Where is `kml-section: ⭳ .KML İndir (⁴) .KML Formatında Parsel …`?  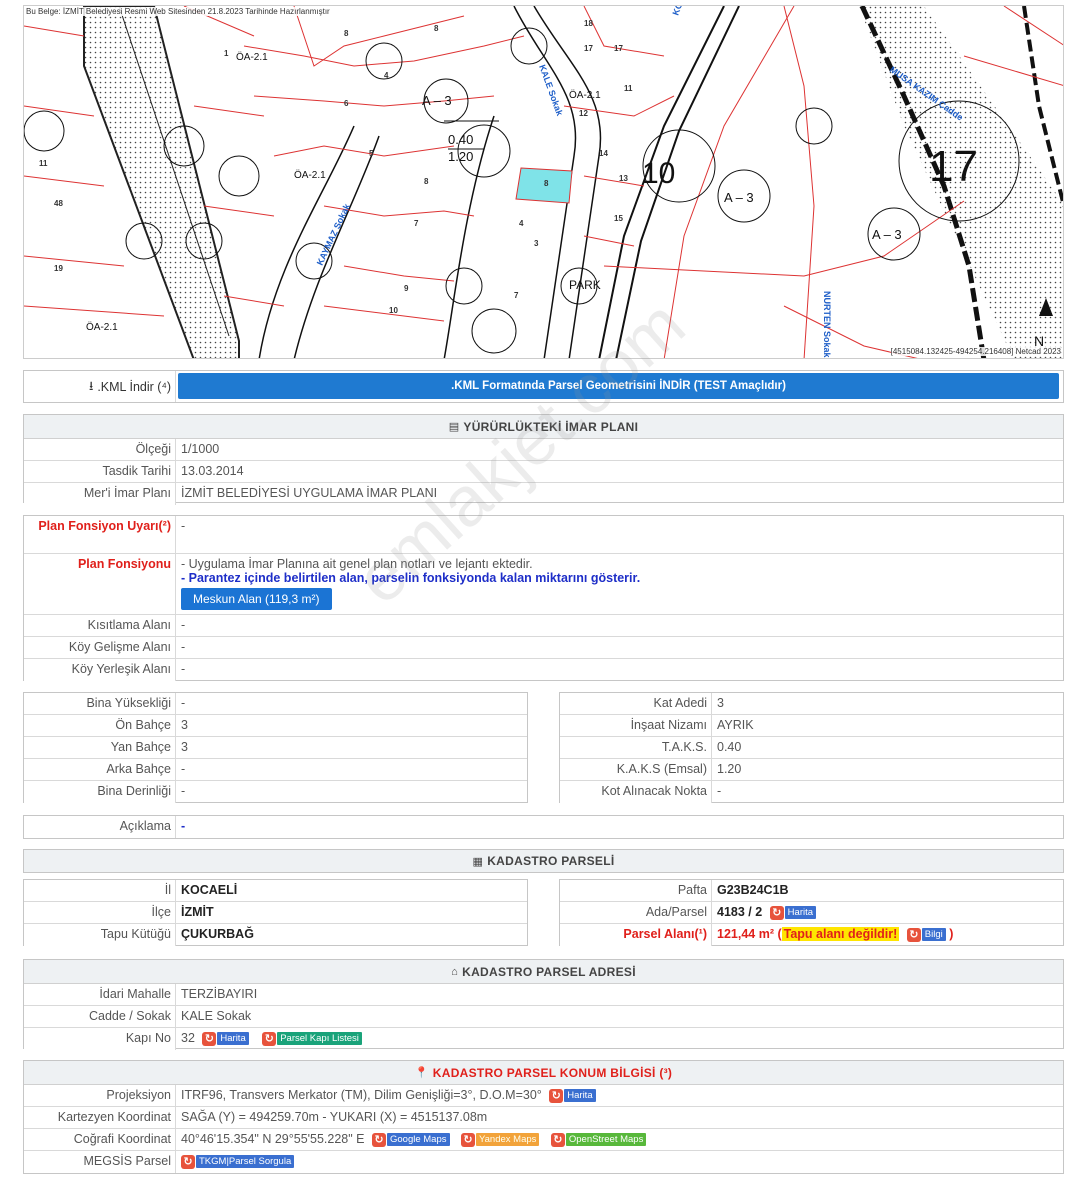 kml-section: ⭳ .KML İndir (⁴) .KML Formatında Parsel … is located at coordinates (543, 386).